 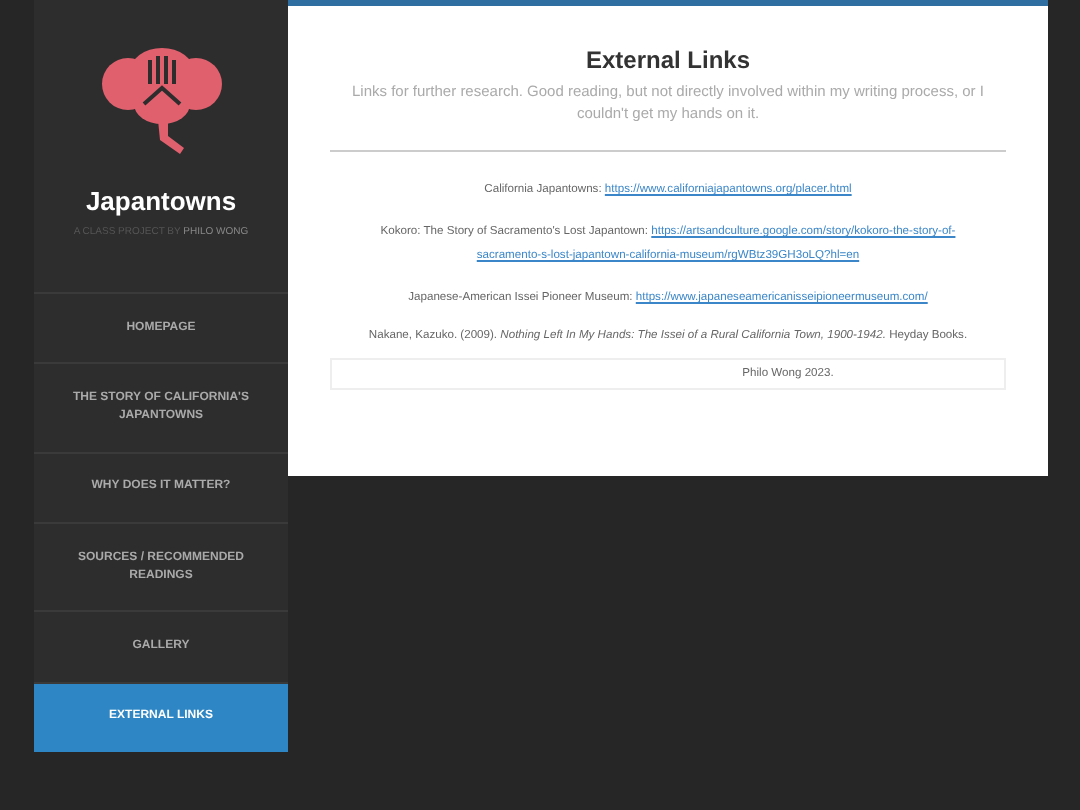 What do you see at coordinates (668, 61) in the screenshot?
I see `page-title: External Links` at bounding box center [668, 61].